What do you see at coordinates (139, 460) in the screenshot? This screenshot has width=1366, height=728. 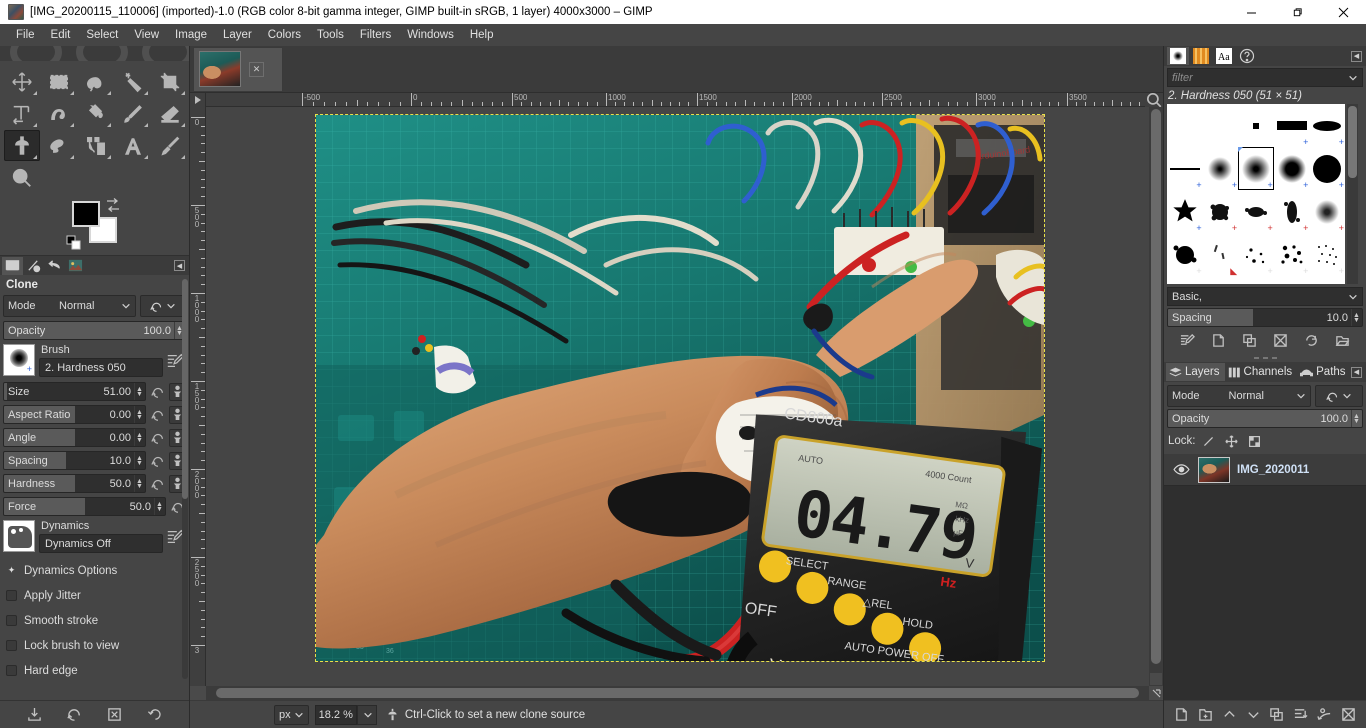 I see `spacing-stepper: ▲ ▼` at bounding box center [139, 460].